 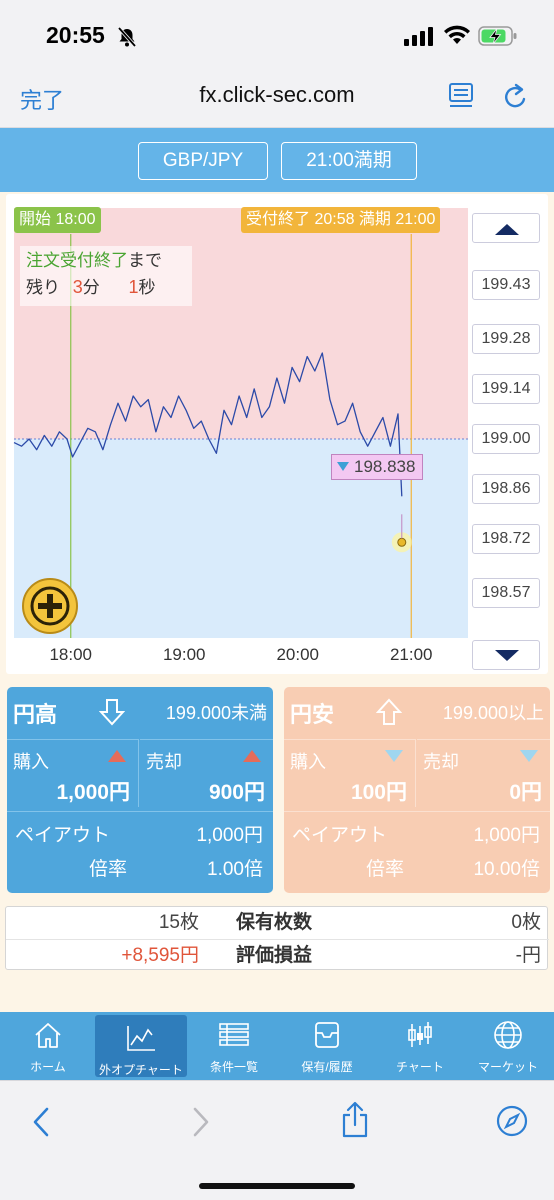 What do you see at coordinates (203, 161) in the screenshot?
I see `currency-pair-selector: GBP/JPY` at bounding box center [203, 161].